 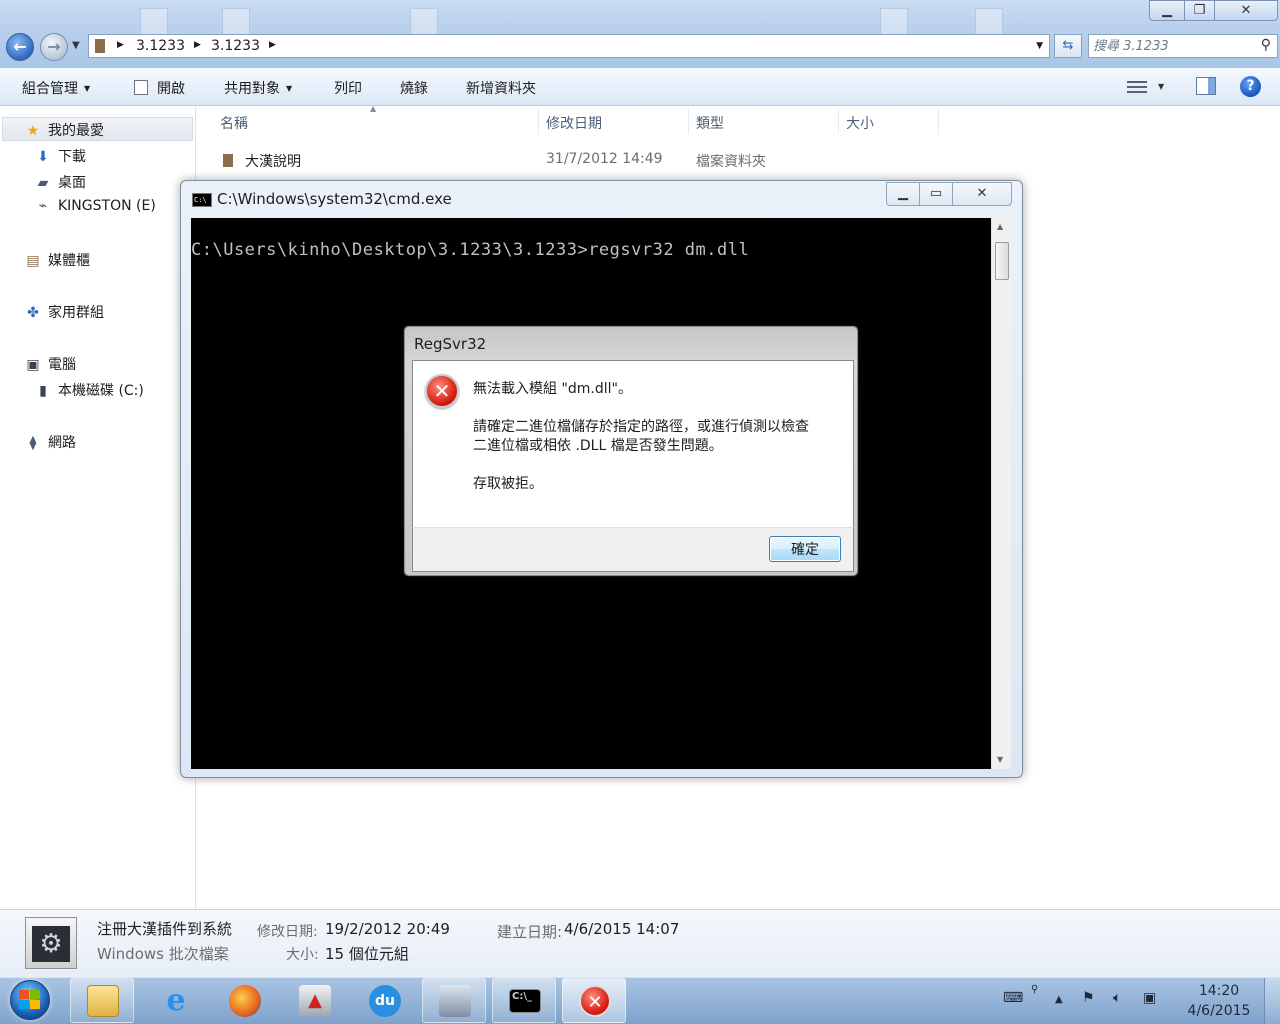 What do you see at coordinates (258, 88) in the screenshot?
I see `share-menu: 共用對象 ▼` at bounding box center [258, 88].